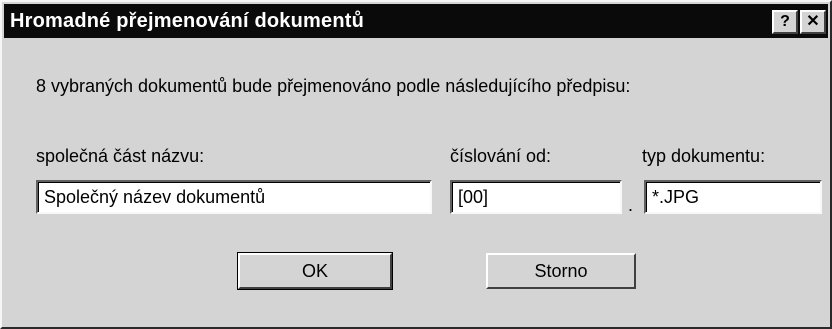 This screenshot has width=832, height=329. Describe the element at coordinates (785, 22) in the screenshot. I see `help-button: ?` at that location.